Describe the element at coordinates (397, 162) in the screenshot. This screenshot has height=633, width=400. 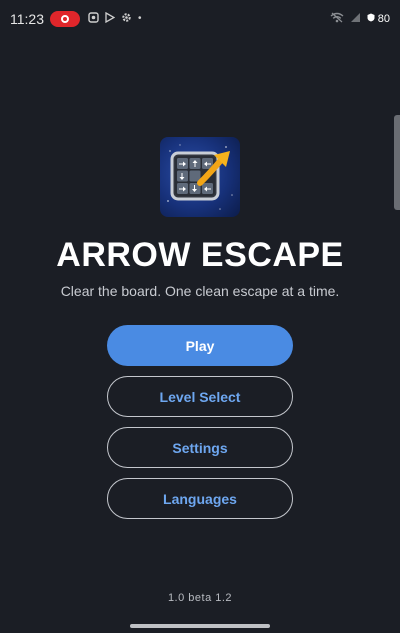
I see `edge-panel-handle` at that location.